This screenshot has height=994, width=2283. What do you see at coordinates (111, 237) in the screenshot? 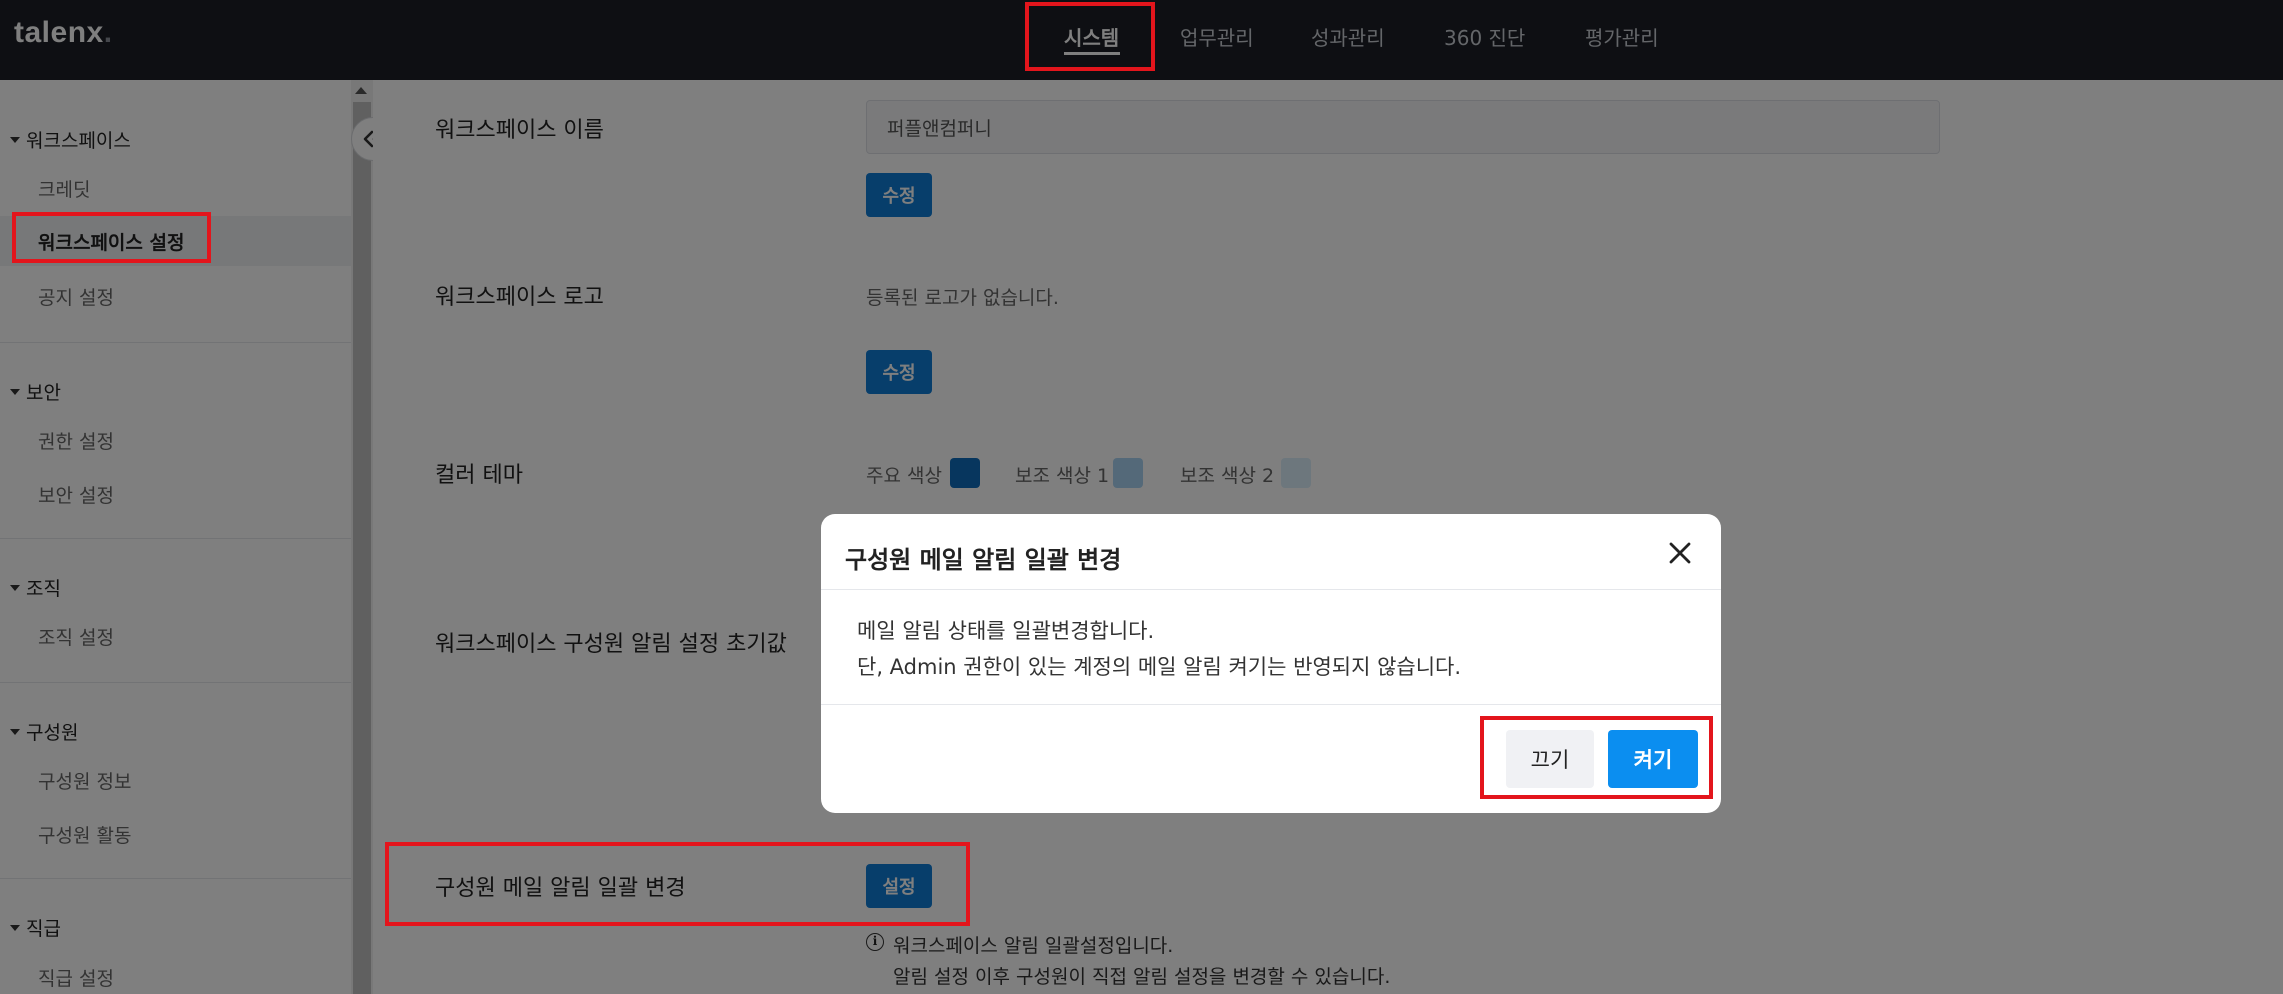
I see `highlight-workspace-settings` at bounding box center [111, 237].